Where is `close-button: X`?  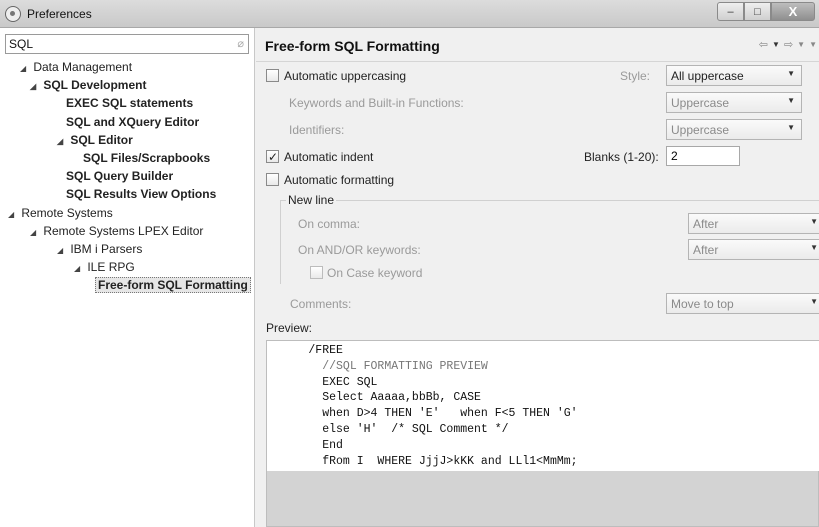
close-button: X is located at coordinates (793, 11).